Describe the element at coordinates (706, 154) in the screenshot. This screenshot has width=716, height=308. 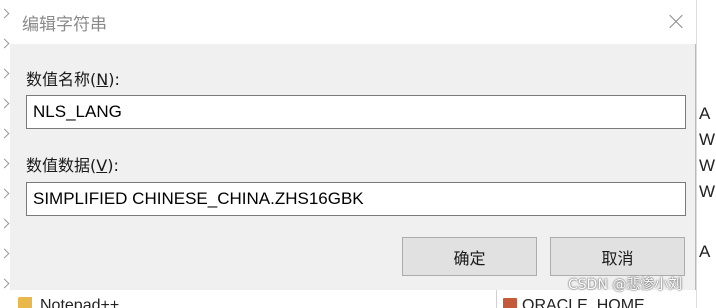
I see `registry-values-edge: A W W W A` at that location.